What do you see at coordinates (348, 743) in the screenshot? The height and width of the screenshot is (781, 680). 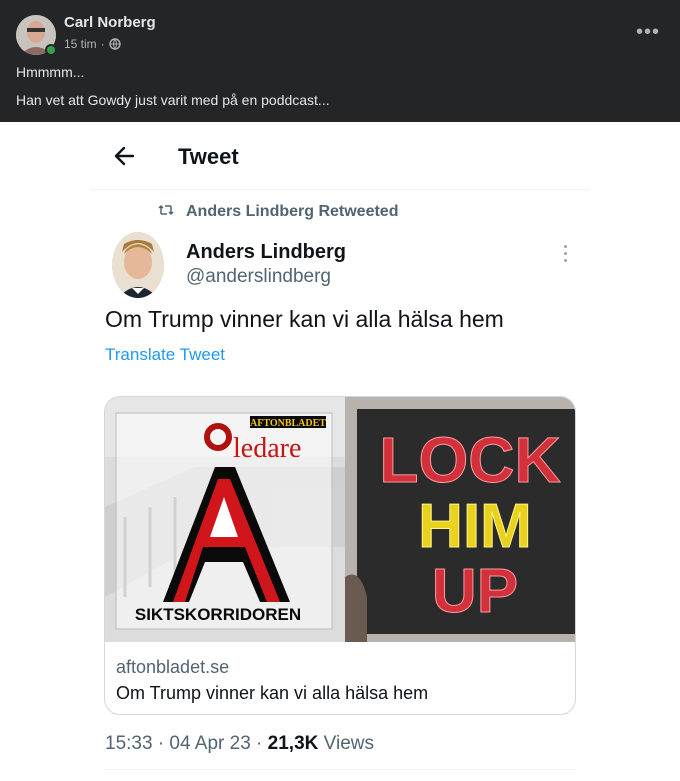 I see `views-label: Views` at bounding box center [348, 743].